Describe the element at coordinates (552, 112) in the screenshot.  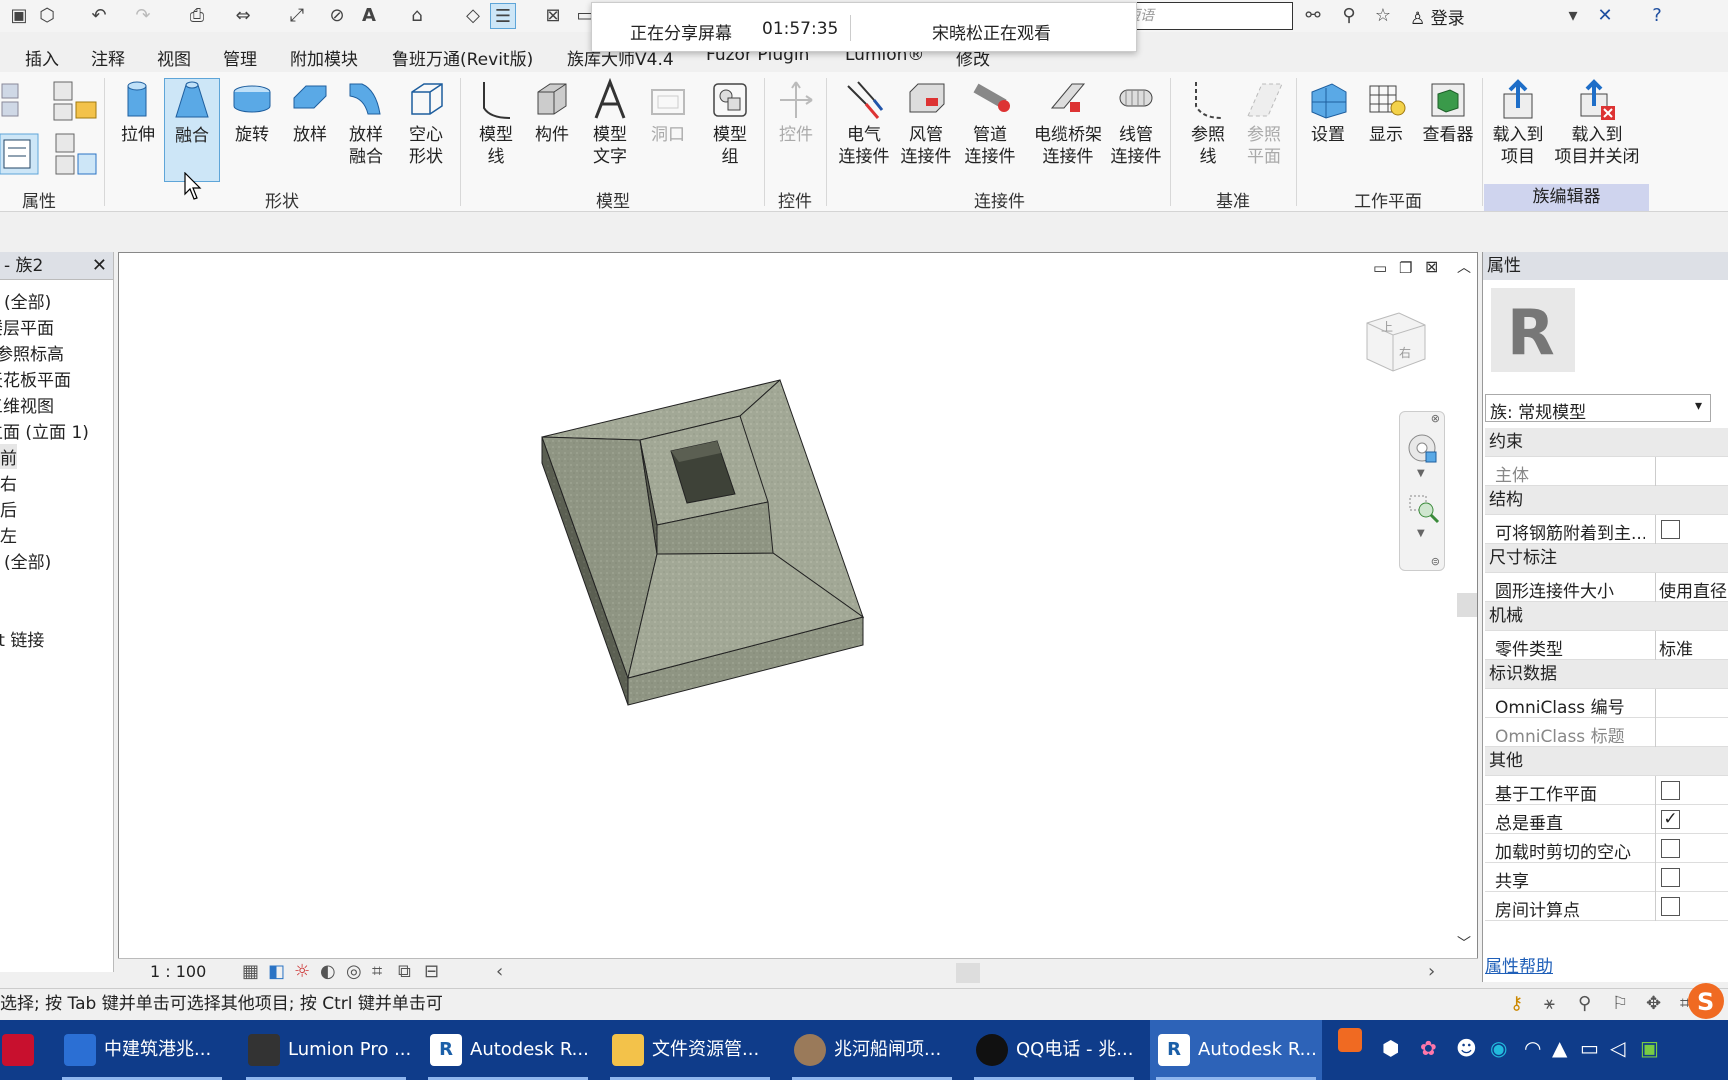
I see `component-button: 构件` at that location.